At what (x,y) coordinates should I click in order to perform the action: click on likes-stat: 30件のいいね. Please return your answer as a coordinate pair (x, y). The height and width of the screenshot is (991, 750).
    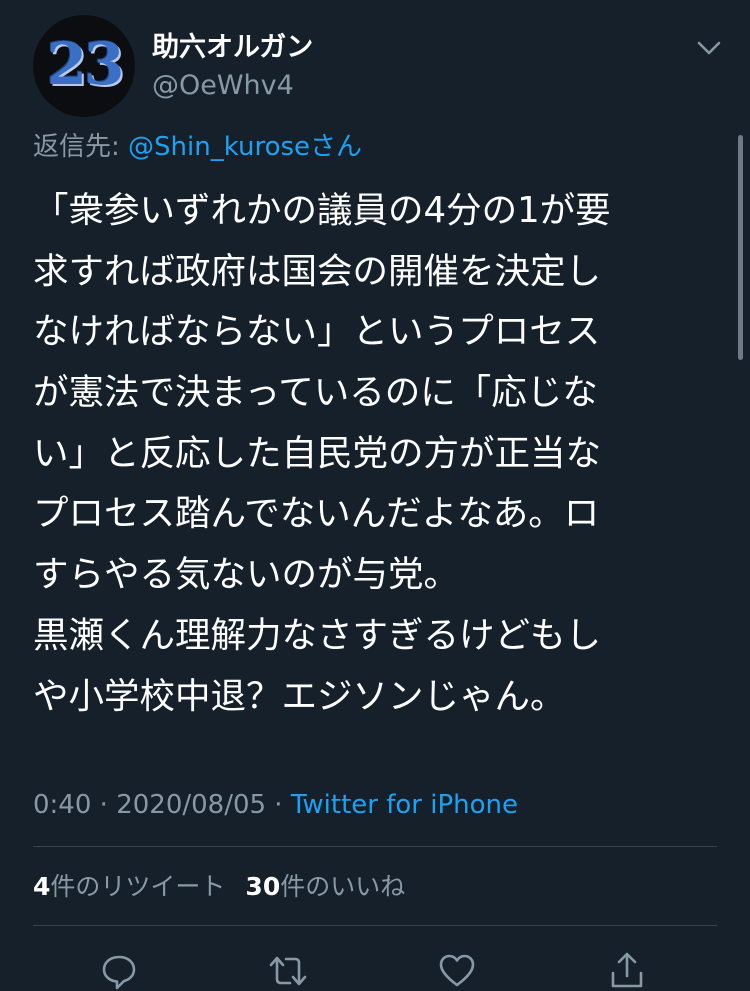
    Looking at the image, I should click on (325, 886).